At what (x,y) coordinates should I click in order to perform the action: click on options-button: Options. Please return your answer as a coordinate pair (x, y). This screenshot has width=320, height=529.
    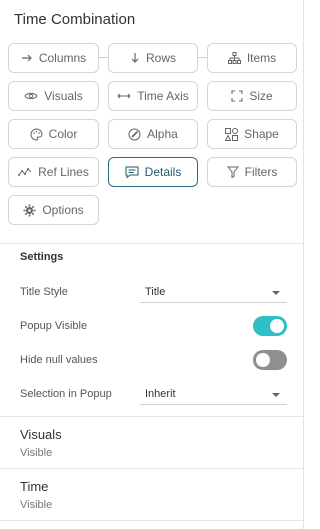
    Looking at the image, I should click on (53, 210).